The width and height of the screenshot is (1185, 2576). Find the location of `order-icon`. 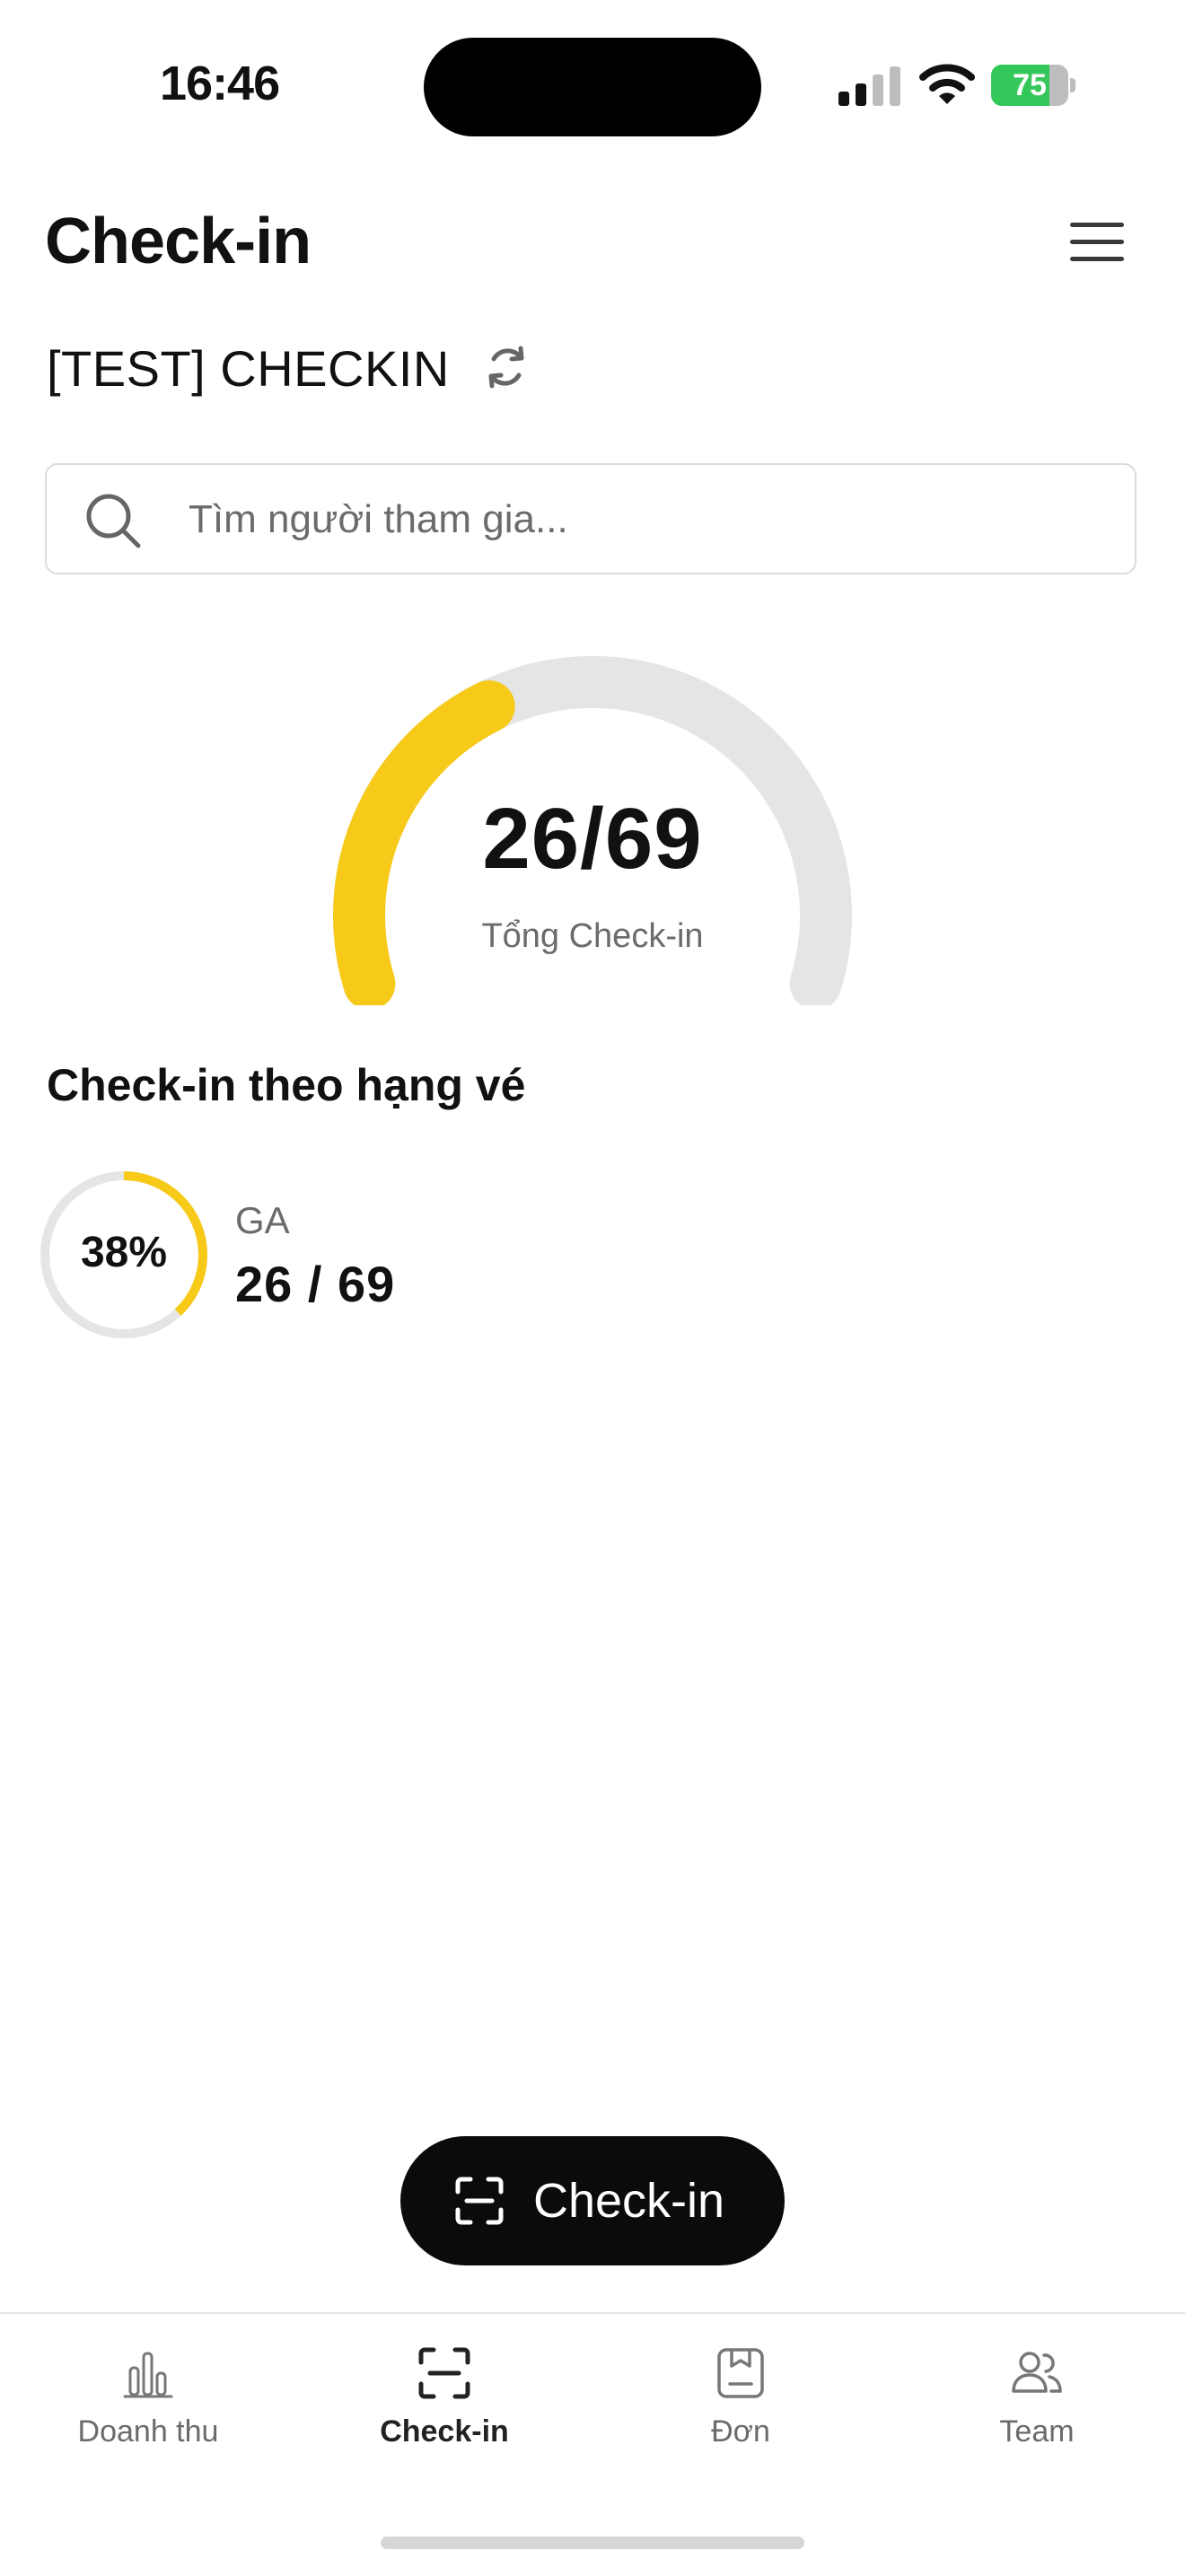

order-icon is located at coordinates (740, 2373).